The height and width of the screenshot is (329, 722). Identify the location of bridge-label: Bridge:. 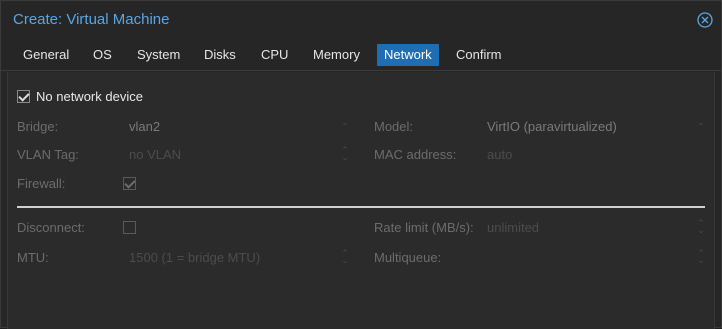
(38, 126).